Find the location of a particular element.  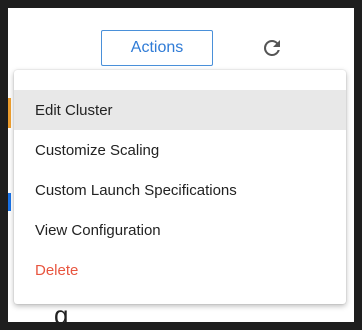

menu-item-edit-cluster: Edit Cluster is located at coordinates (180, 110).